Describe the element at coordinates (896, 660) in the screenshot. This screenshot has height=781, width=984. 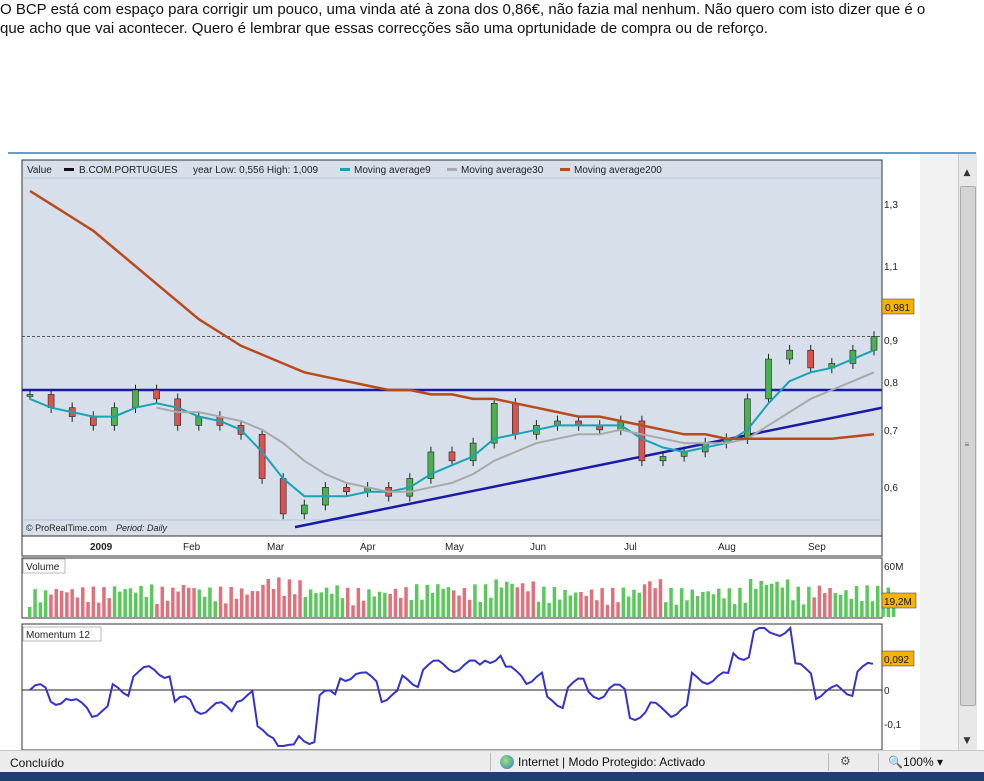
I see `momentum-tag: 0,092` at that location.